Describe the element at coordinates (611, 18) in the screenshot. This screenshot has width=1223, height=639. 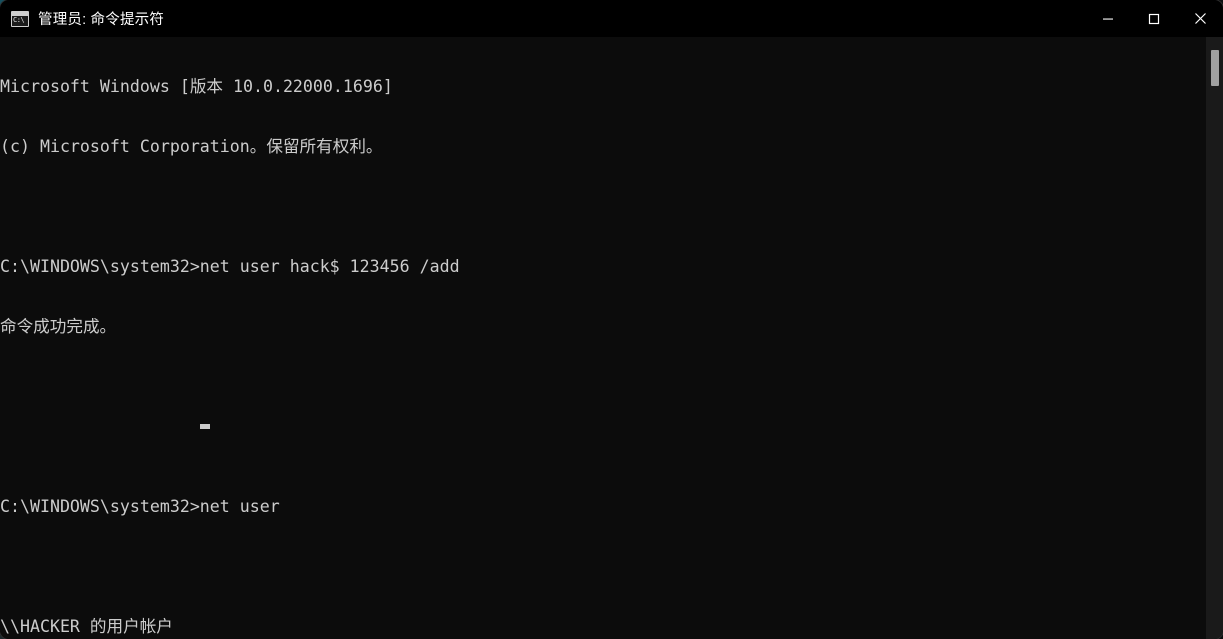
I see `window-title-bar: C:\ 管理员: 命令提示符` at that location.